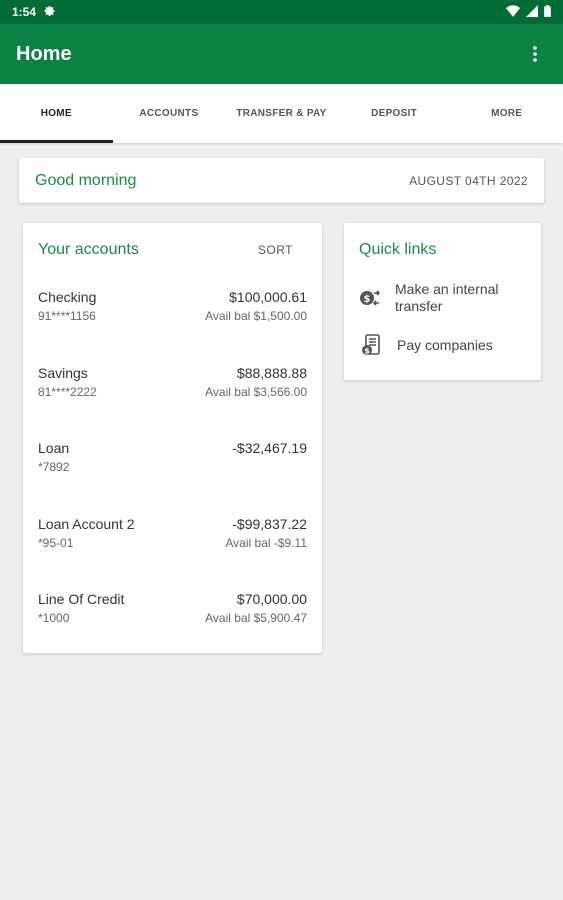 This screenshot has width=563, height=900. What do you see at coordinates (513, 12) in the screenshot?
I see `wifi-icon` at bounding box center [513, 12].